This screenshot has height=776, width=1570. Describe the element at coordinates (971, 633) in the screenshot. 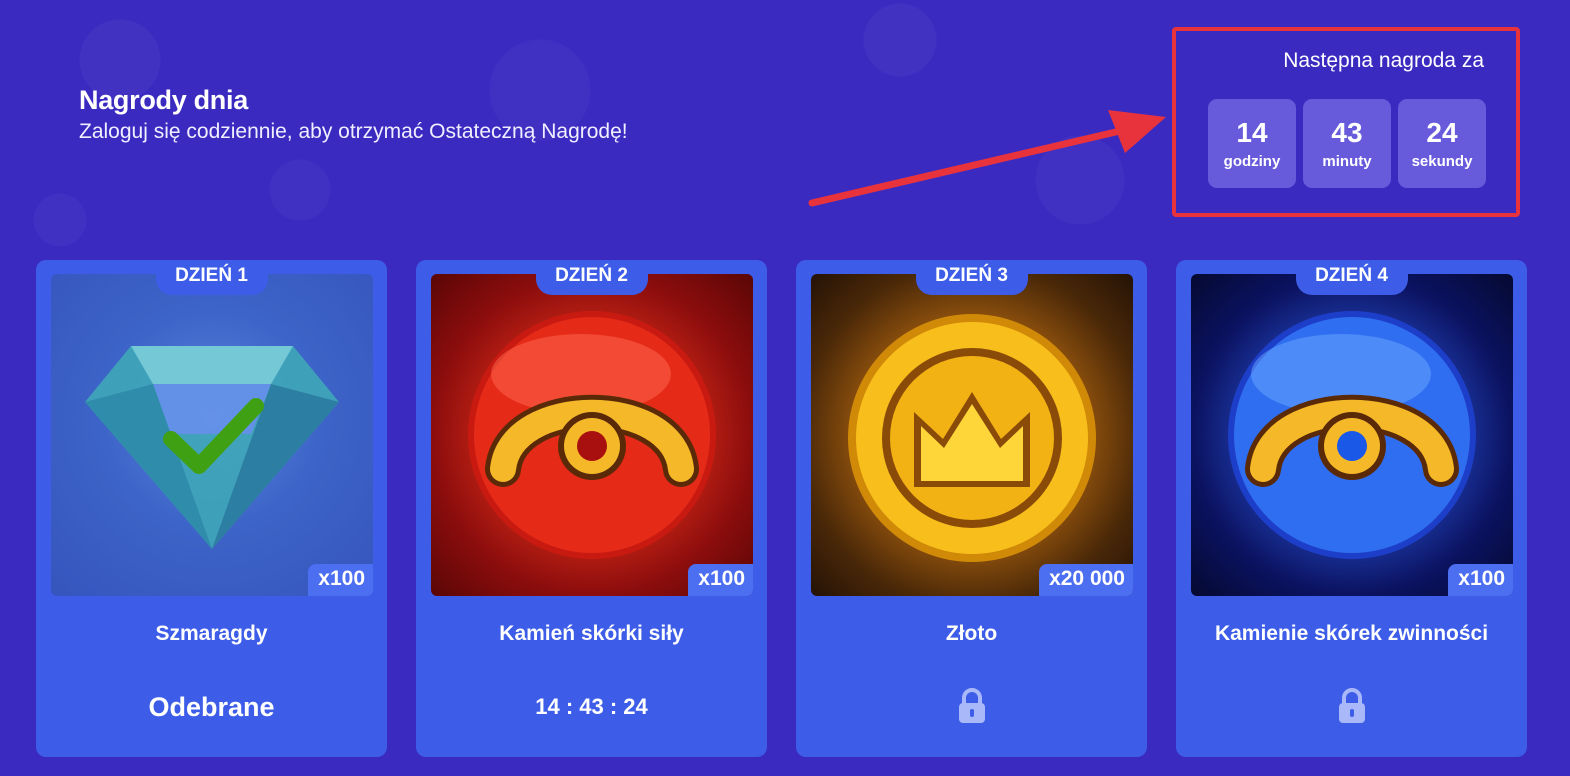

I see `reward-name: Złoto` at that location.